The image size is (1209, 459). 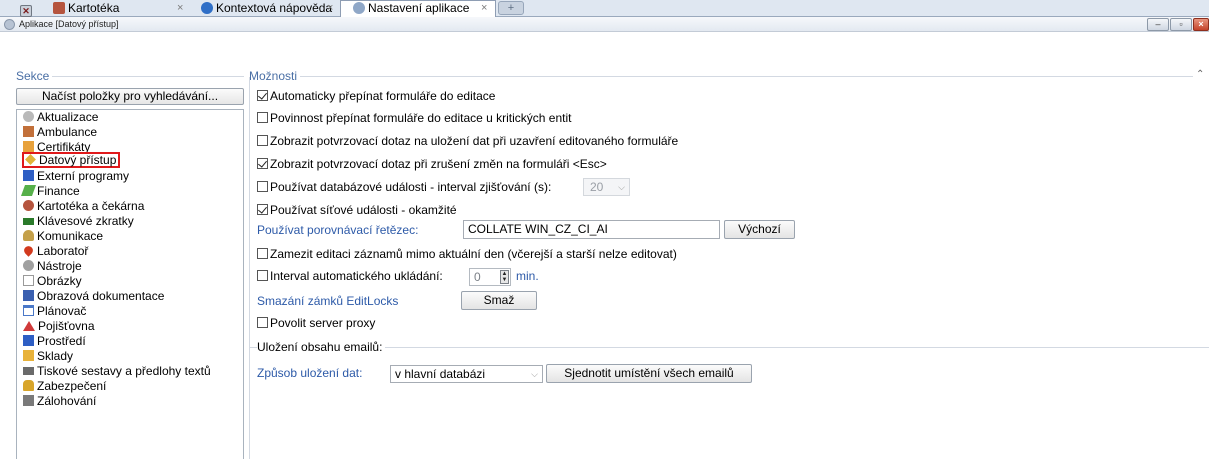 I want to click on tab-label: Nastavení aplikace, so click(x=419, y=8).